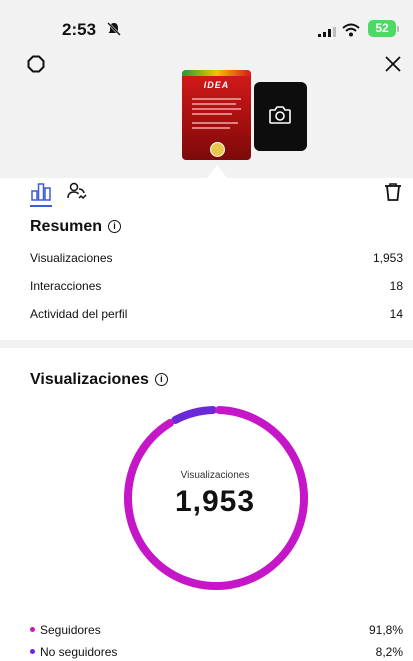  Describe the element at coordinates (215, 501) in the screenshot. I see `donut-center-value: 1,953` at that location.